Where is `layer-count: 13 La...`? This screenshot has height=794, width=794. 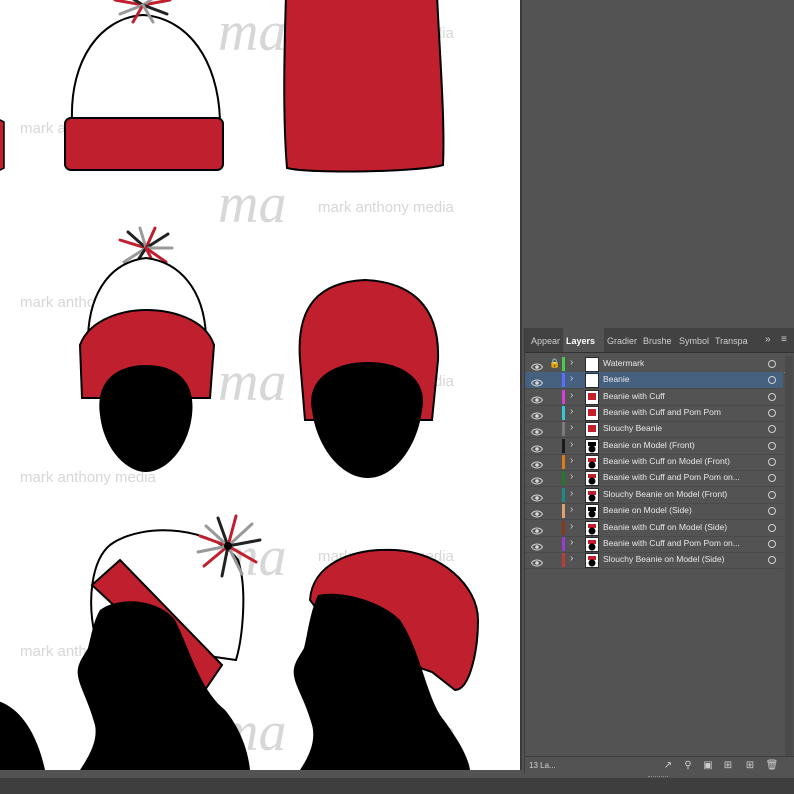
layer-count: 13 La... is located at coordinates (542, 765).